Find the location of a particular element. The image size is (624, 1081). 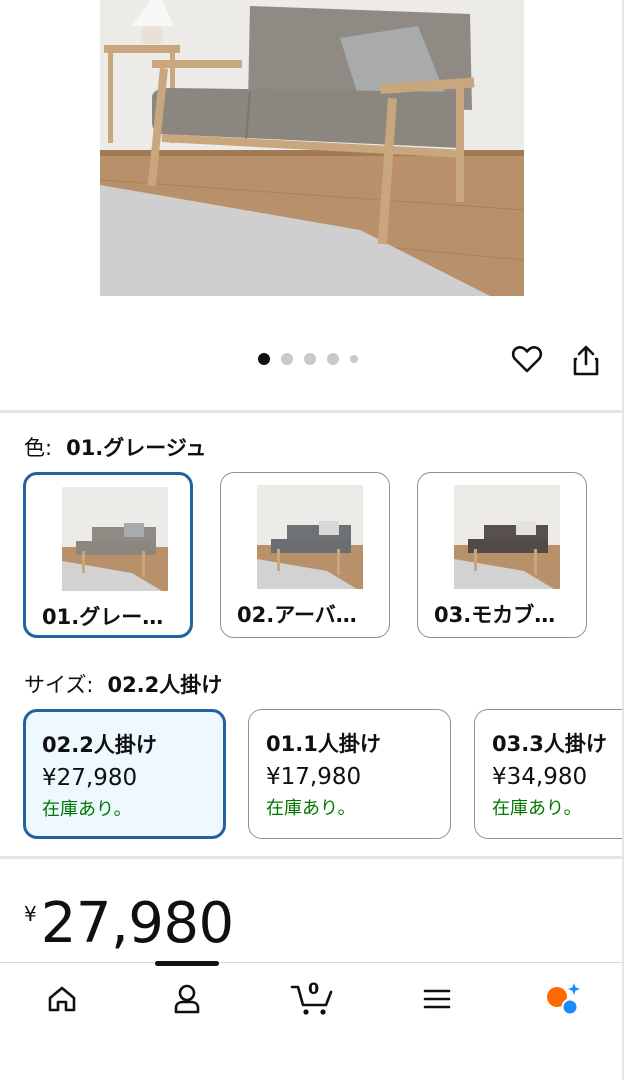

share-button is located at coordinates (586, 360).